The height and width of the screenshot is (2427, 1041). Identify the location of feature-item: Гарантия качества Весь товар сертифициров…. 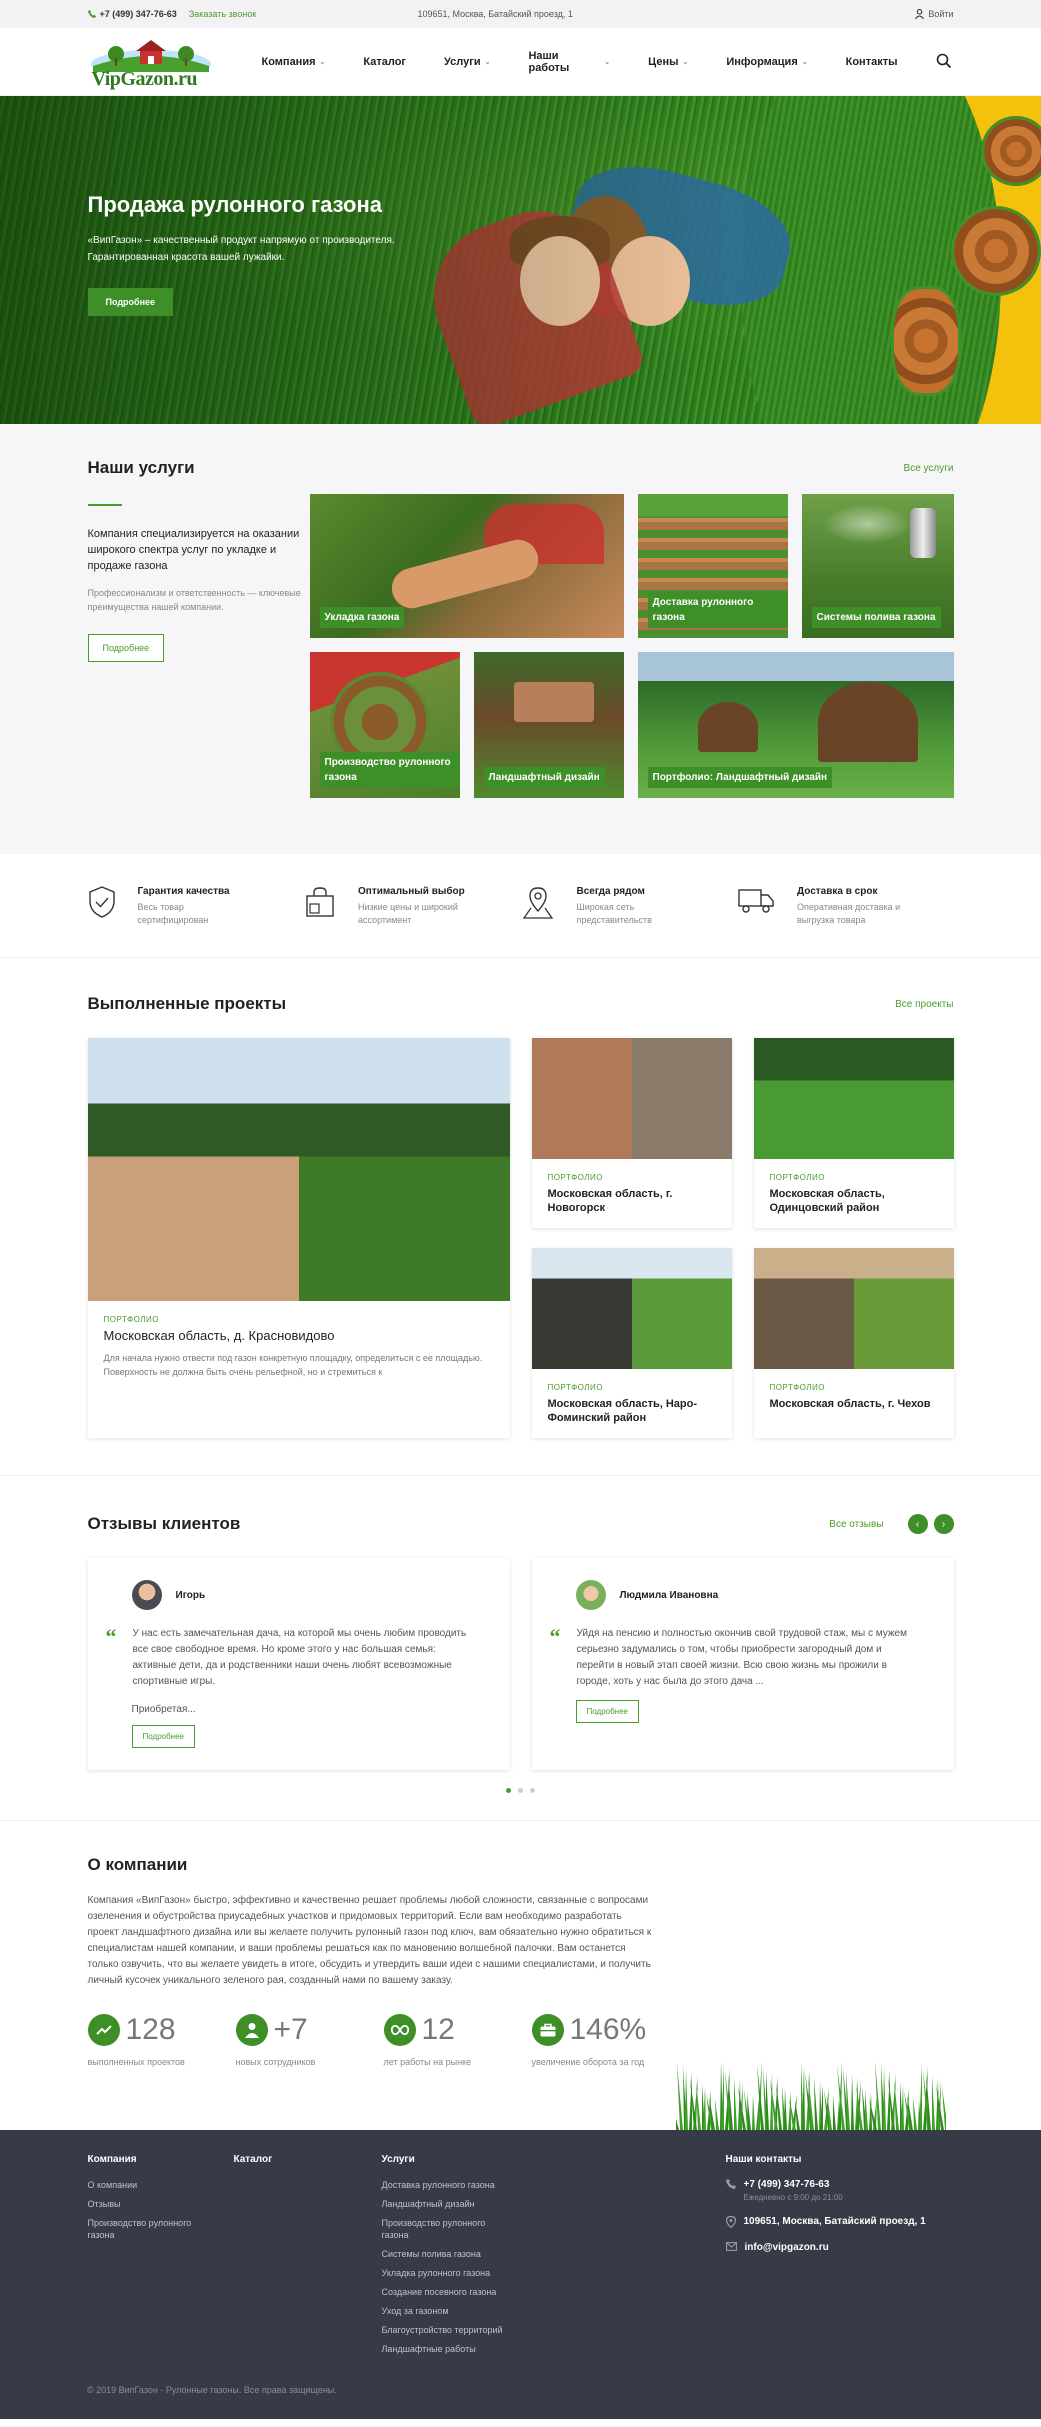
(196, 906).